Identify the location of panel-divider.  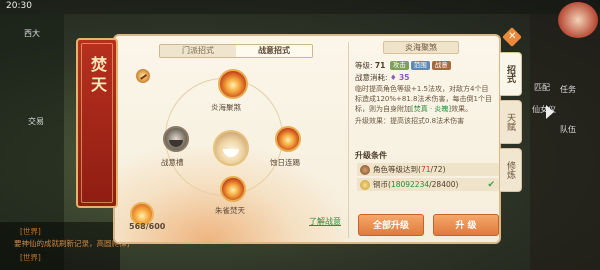
(348, 140).